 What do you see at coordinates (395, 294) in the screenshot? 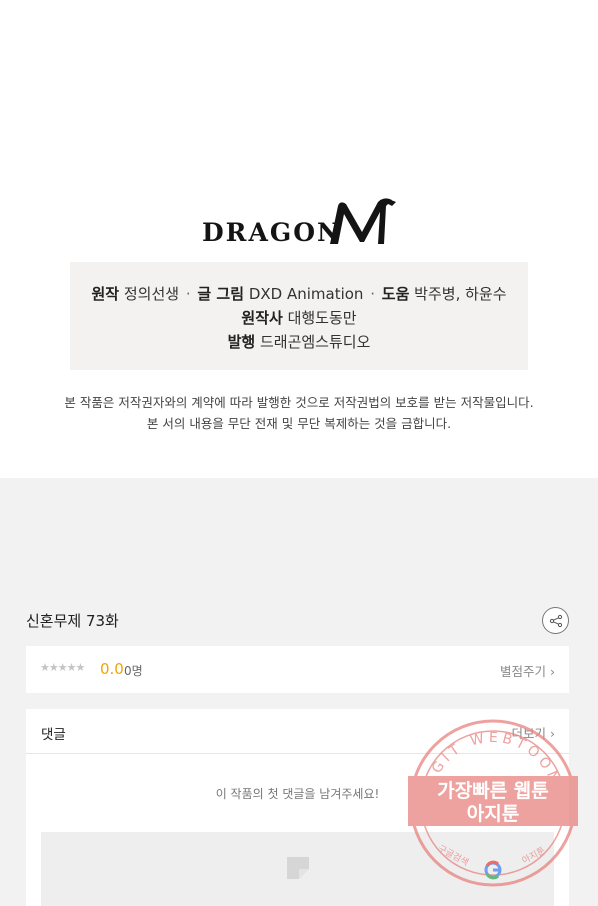
I see `assist-label: 도움` at bounding box center [395, 294].